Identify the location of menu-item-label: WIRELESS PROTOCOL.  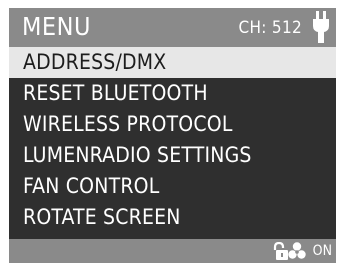
(128, 124).